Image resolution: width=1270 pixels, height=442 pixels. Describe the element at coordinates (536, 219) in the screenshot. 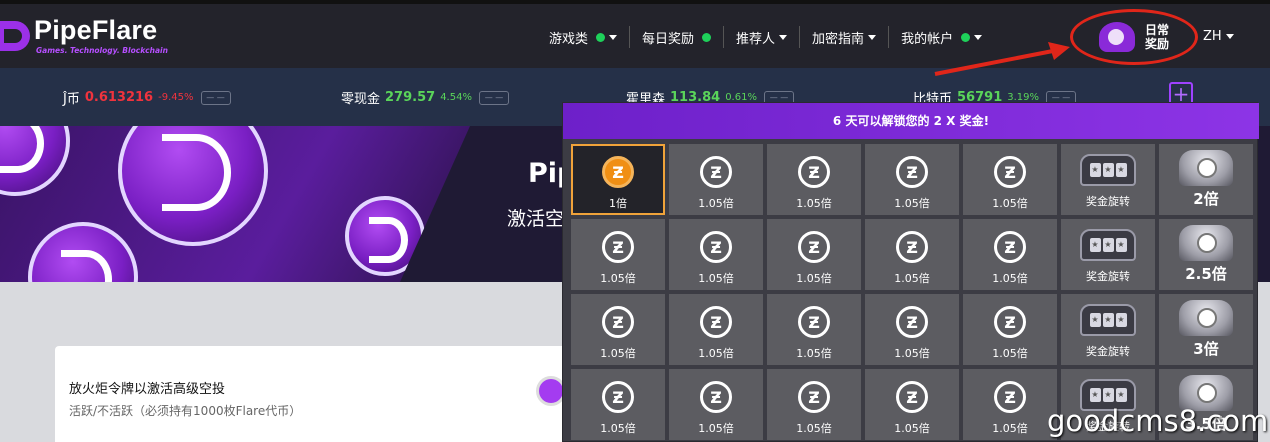

I see `hero-subtitle: 激活空` at that location.